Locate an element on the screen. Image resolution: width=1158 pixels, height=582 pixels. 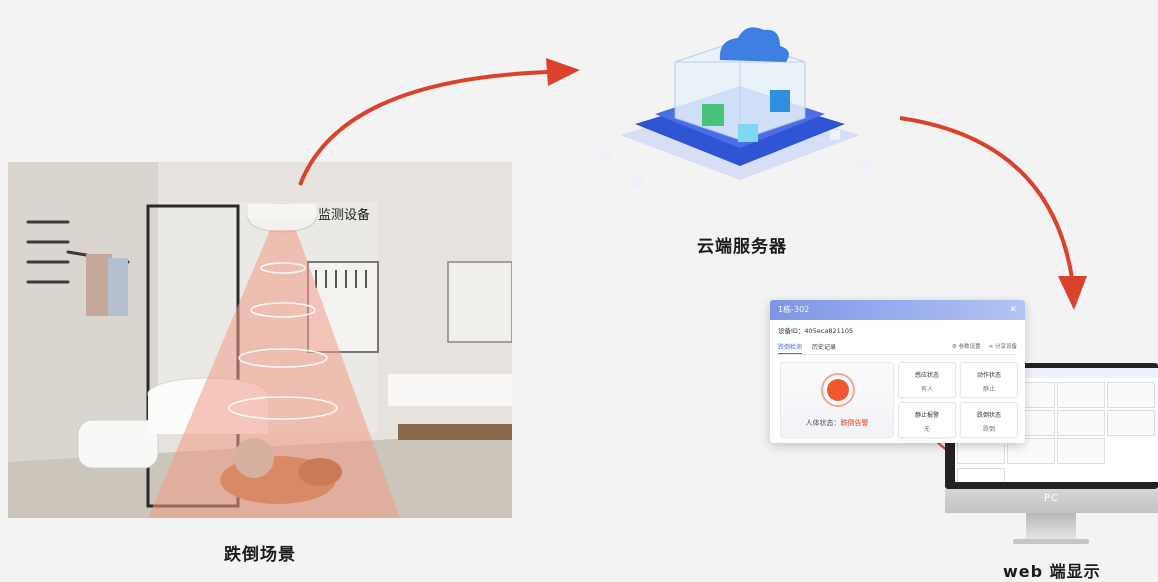
server-caption: 云端服务器 is located at coordinates (742, 247).